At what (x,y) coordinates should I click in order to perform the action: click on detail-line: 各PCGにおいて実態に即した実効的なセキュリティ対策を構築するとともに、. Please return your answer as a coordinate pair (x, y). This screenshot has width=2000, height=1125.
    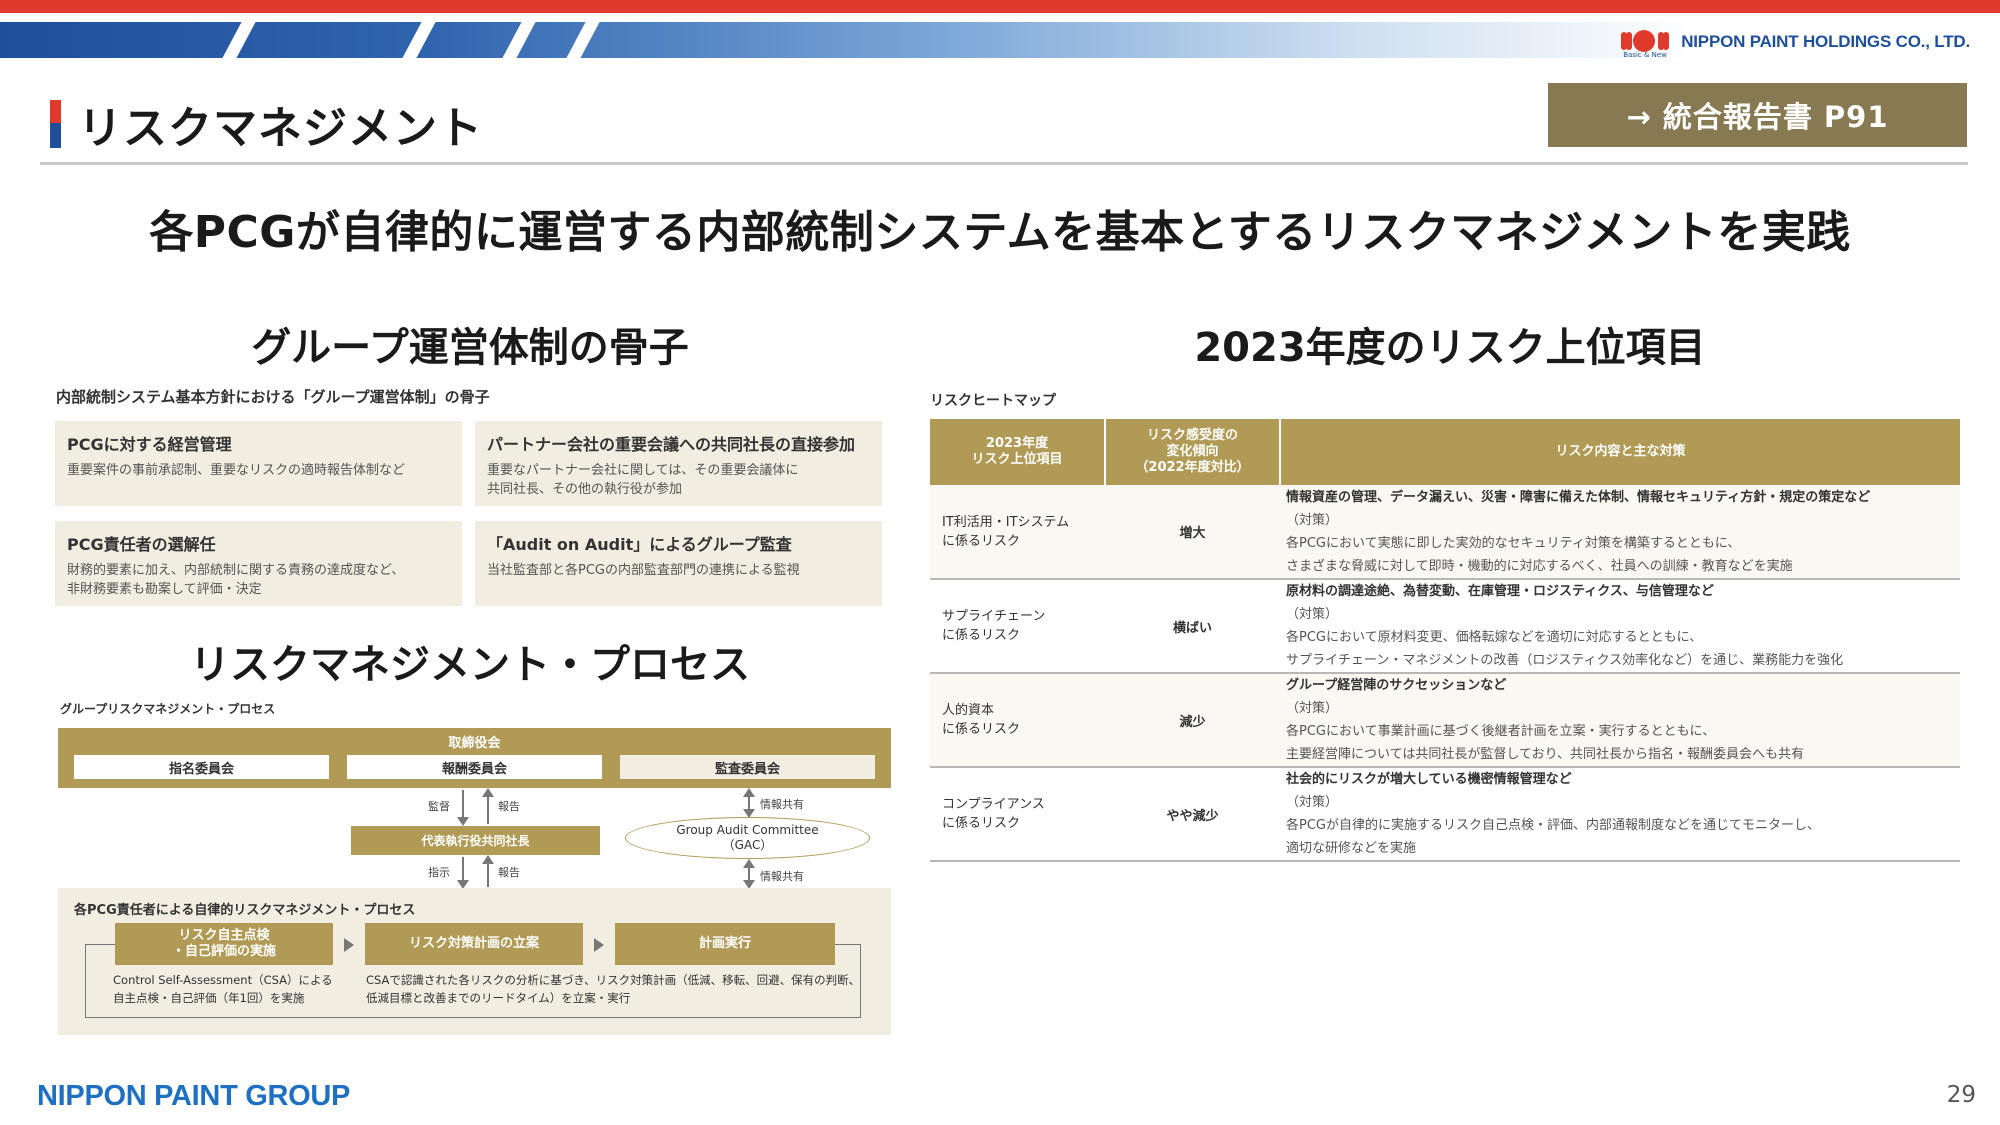
    Looking at the image, I should click on (1513, 543).